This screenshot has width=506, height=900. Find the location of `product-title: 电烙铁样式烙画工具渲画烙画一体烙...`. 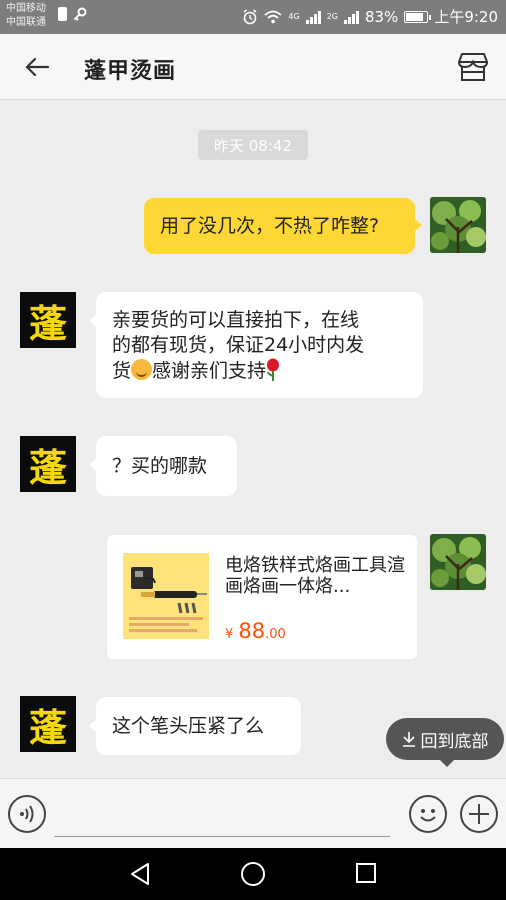

product-title: 电烙铁样式烙画工具渲画烙画一体烙... is located at coordinates (315, 576).